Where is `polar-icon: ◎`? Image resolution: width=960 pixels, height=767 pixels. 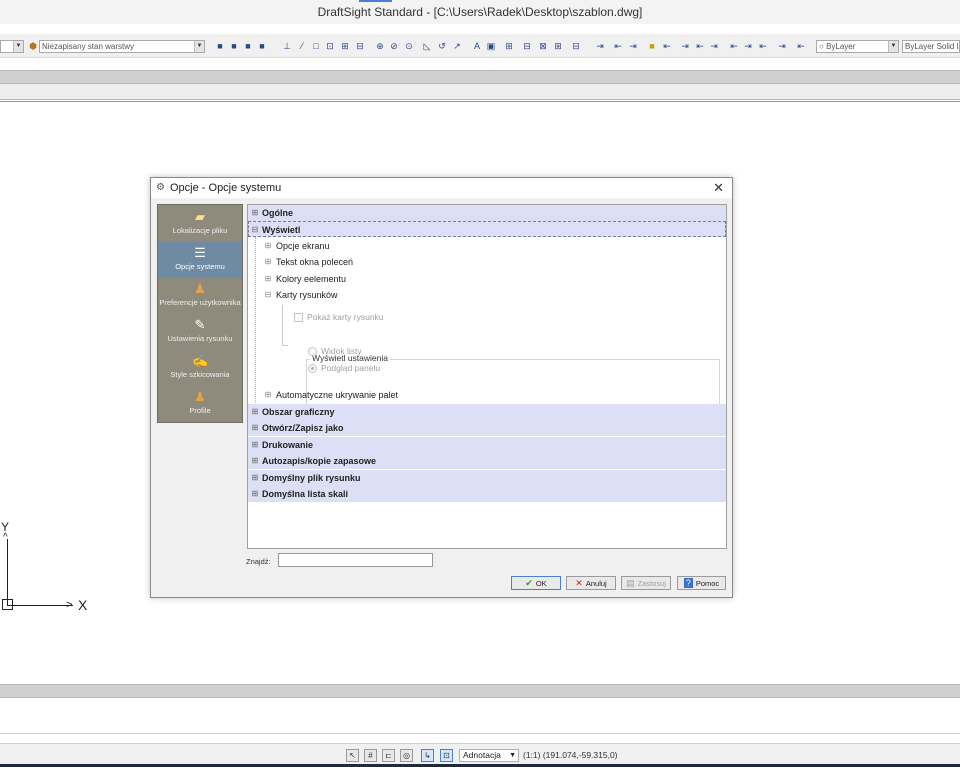 polar-icon: ◎ is located at coordinates (406, 755).